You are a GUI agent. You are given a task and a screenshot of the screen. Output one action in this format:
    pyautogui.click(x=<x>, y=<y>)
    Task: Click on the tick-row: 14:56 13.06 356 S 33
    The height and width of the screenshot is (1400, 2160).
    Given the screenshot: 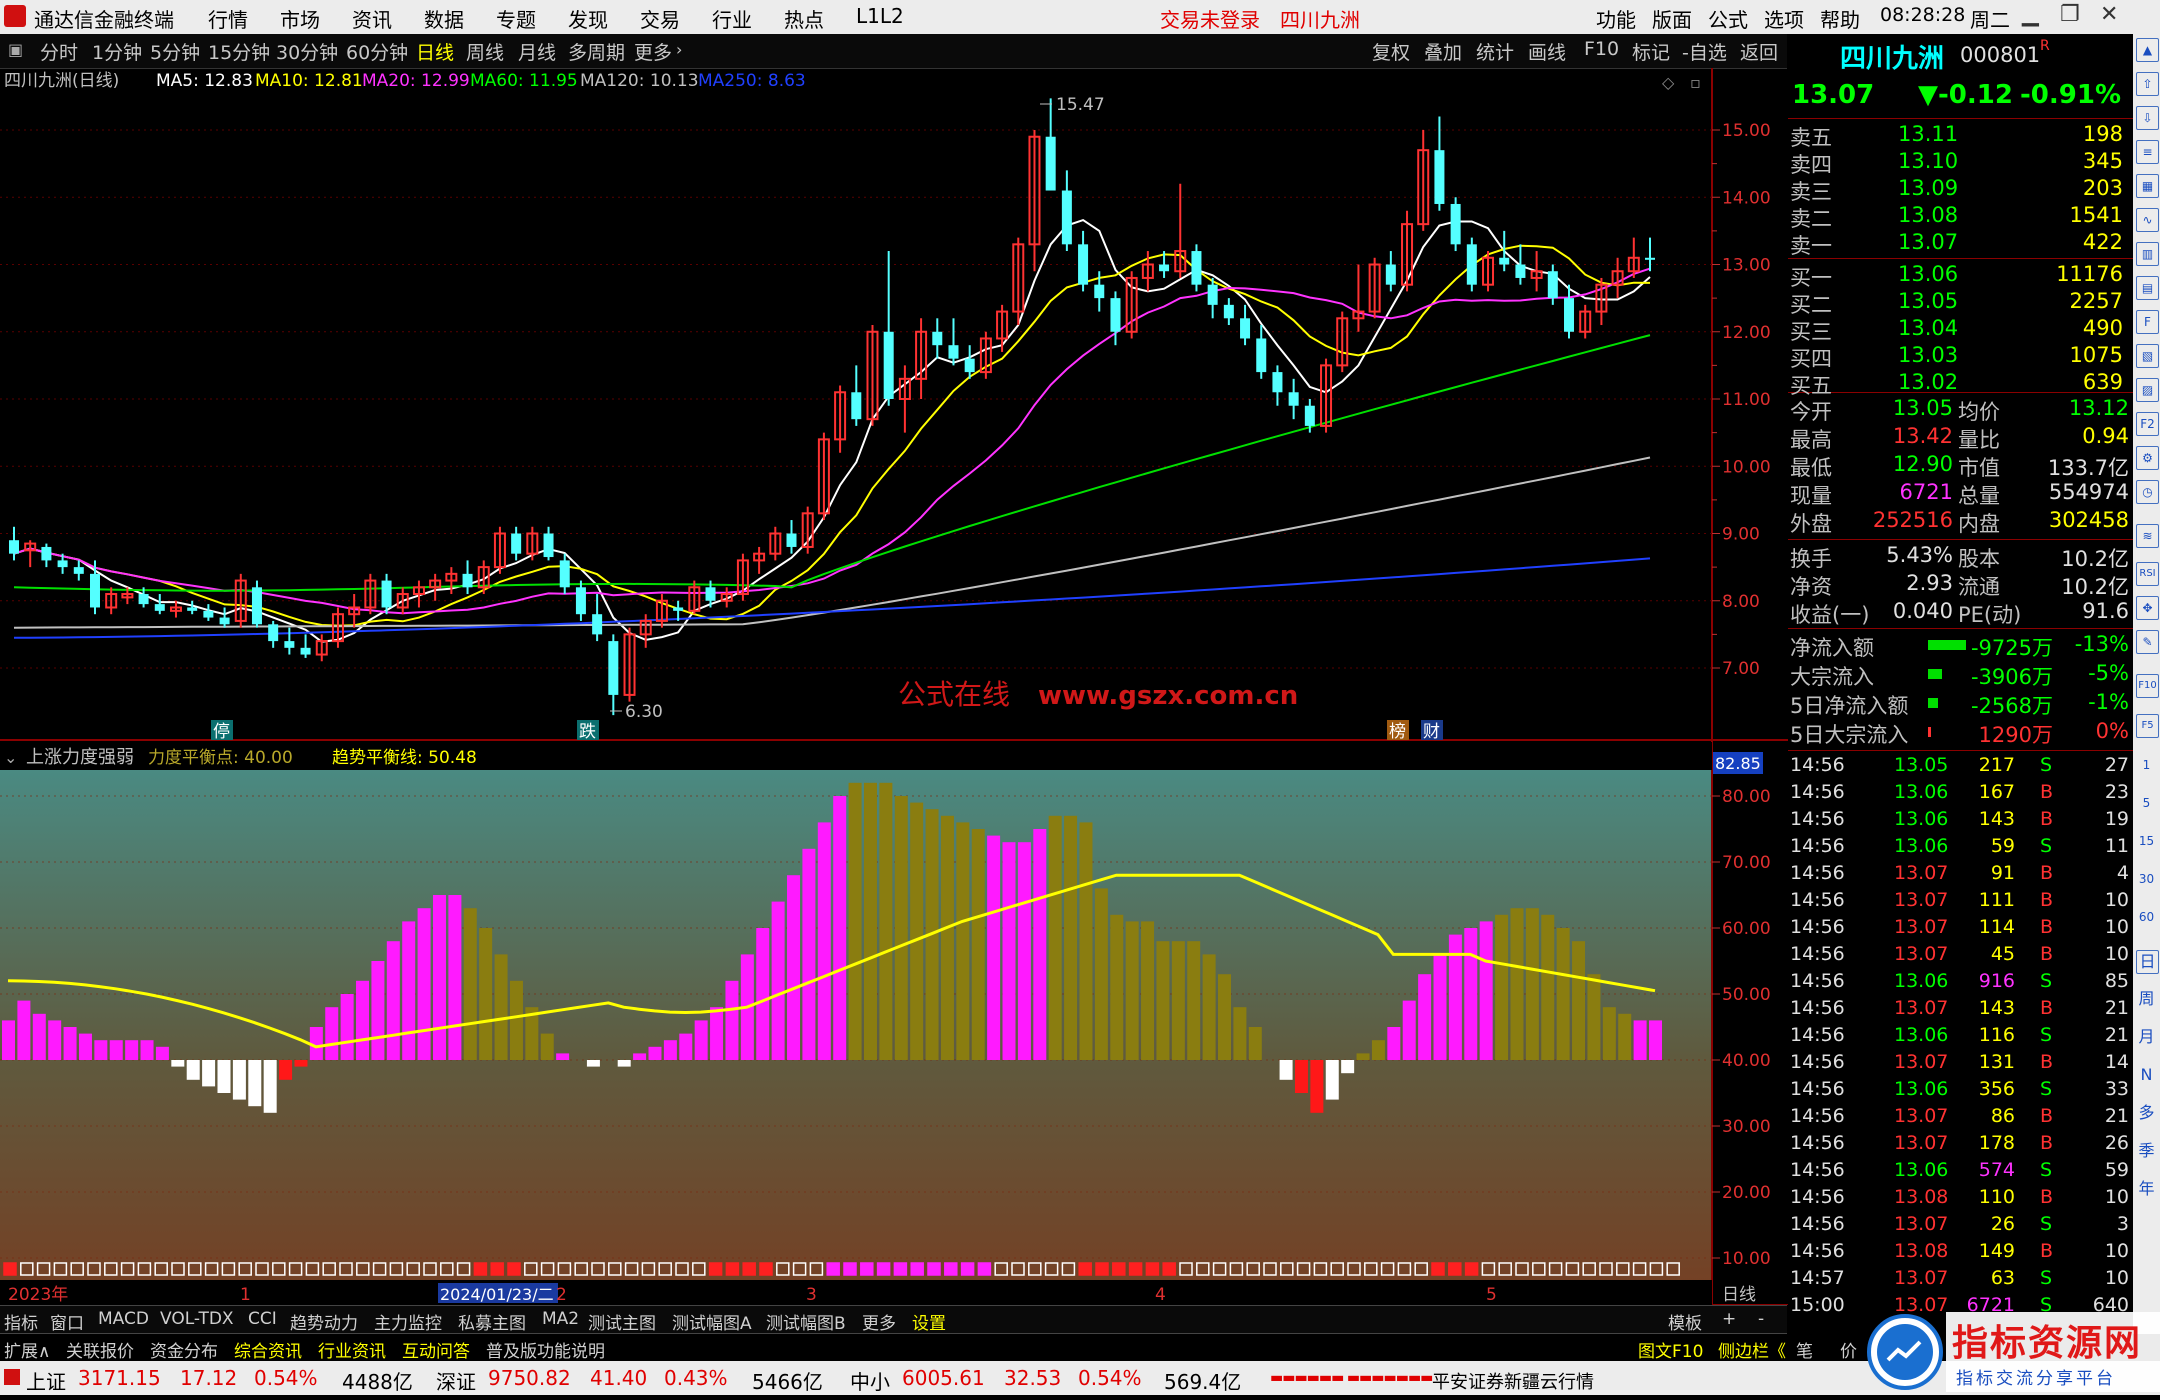 What is the action you would take?
    pyautogui.click(x=1960, y=1091)
    